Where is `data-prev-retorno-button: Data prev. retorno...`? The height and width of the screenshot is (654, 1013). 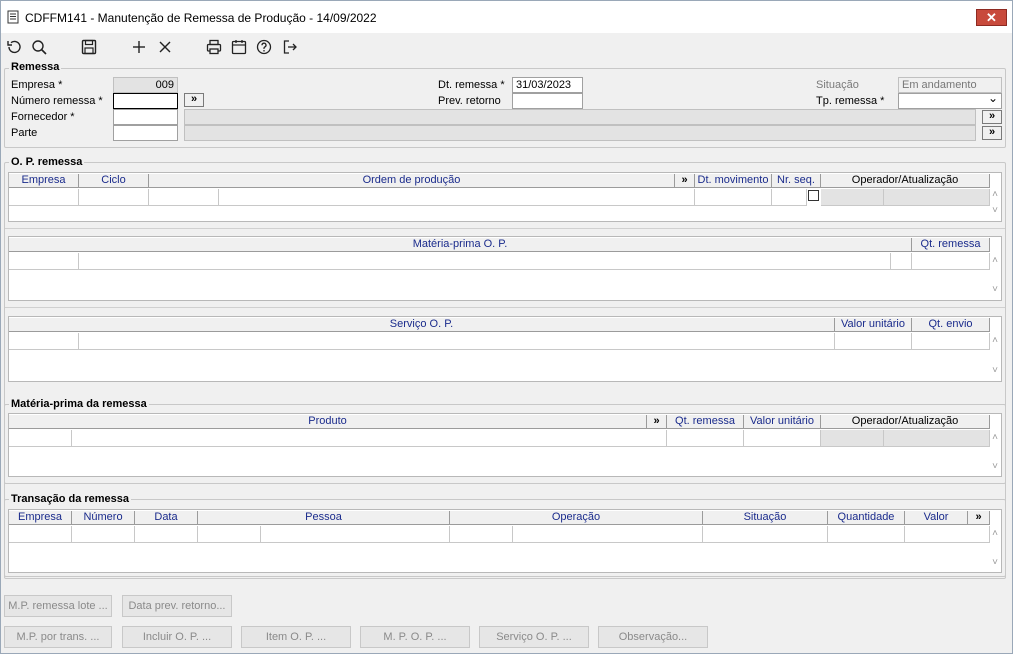
data-prev-retorno-button: Data prev. retorno... is located at coordinates (177, 606).